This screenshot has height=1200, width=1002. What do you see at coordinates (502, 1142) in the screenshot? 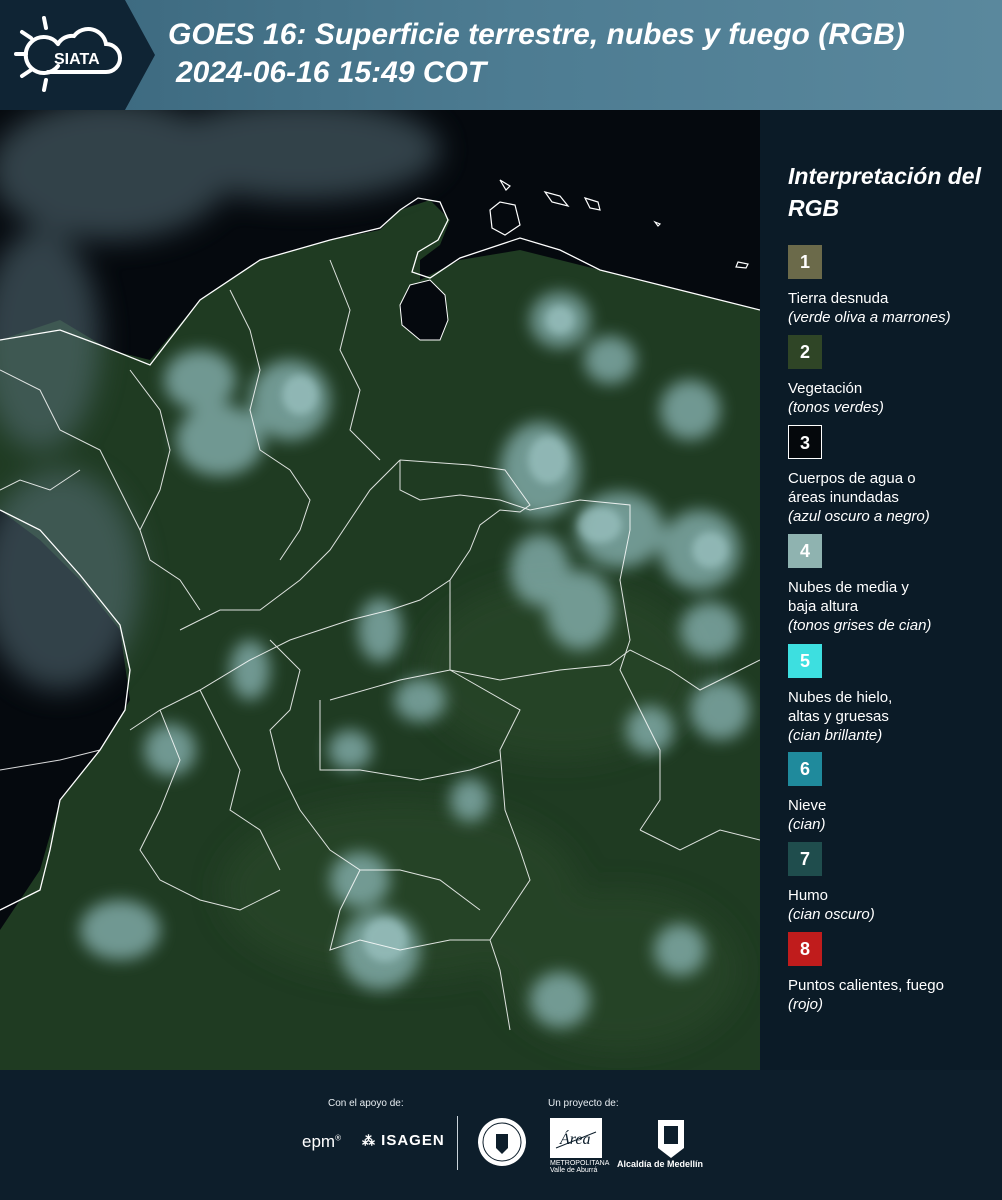
I see `medellin-seal-icon` at bounding box center [502, 1142].